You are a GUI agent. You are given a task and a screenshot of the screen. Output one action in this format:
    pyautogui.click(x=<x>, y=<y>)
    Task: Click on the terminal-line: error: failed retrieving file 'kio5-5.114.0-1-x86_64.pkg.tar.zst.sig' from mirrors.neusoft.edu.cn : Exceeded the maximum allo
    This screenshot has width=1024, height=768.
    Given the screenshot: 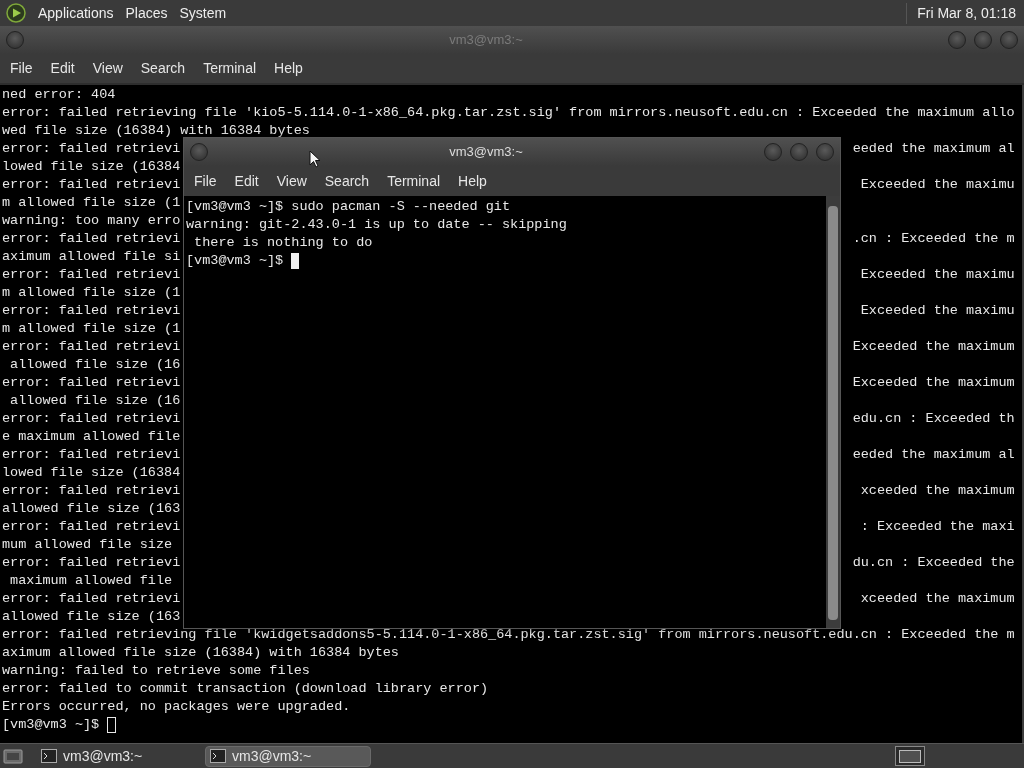 What is the action you would take?
    pyautogui.click(x=508, y=113)
    